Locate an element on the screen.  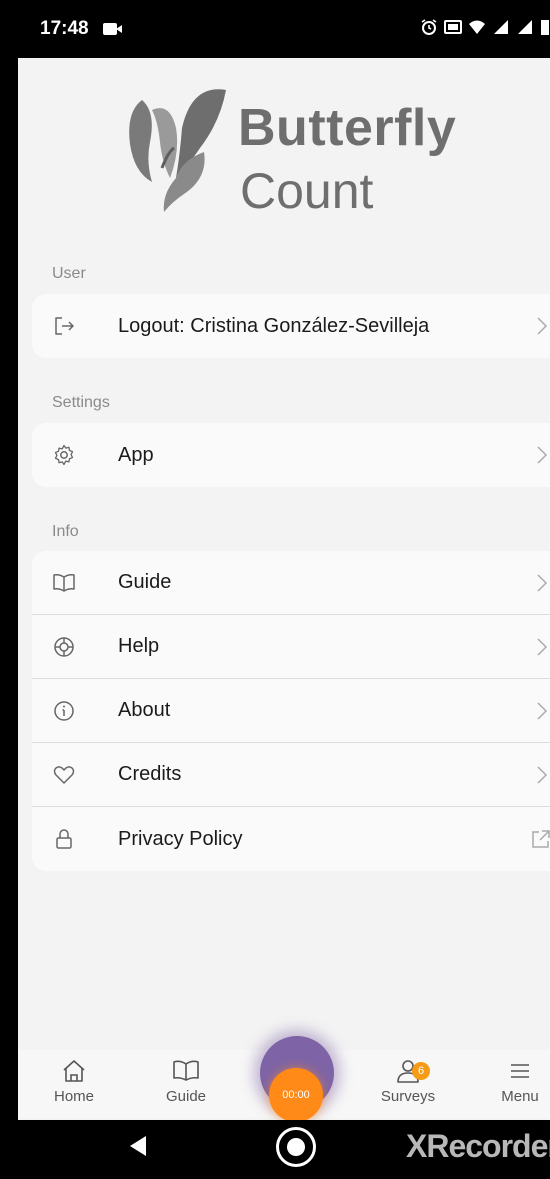
nav-item-home: Home is located at coordinates (74, 1080).